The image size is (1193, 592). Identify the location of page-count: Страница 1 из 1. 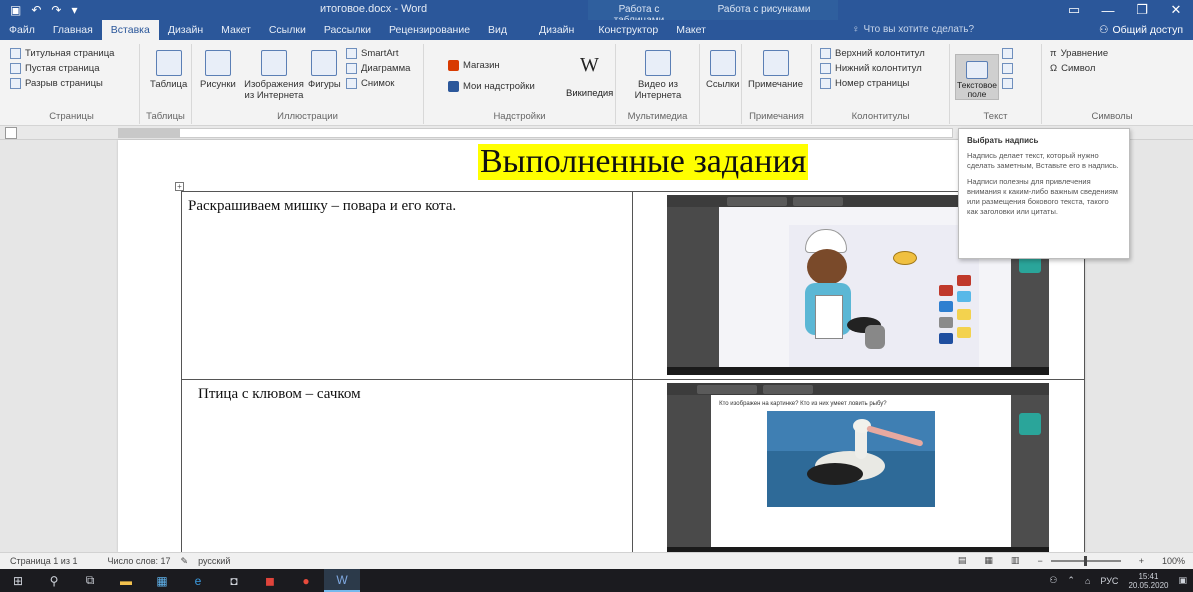
(43, 561).